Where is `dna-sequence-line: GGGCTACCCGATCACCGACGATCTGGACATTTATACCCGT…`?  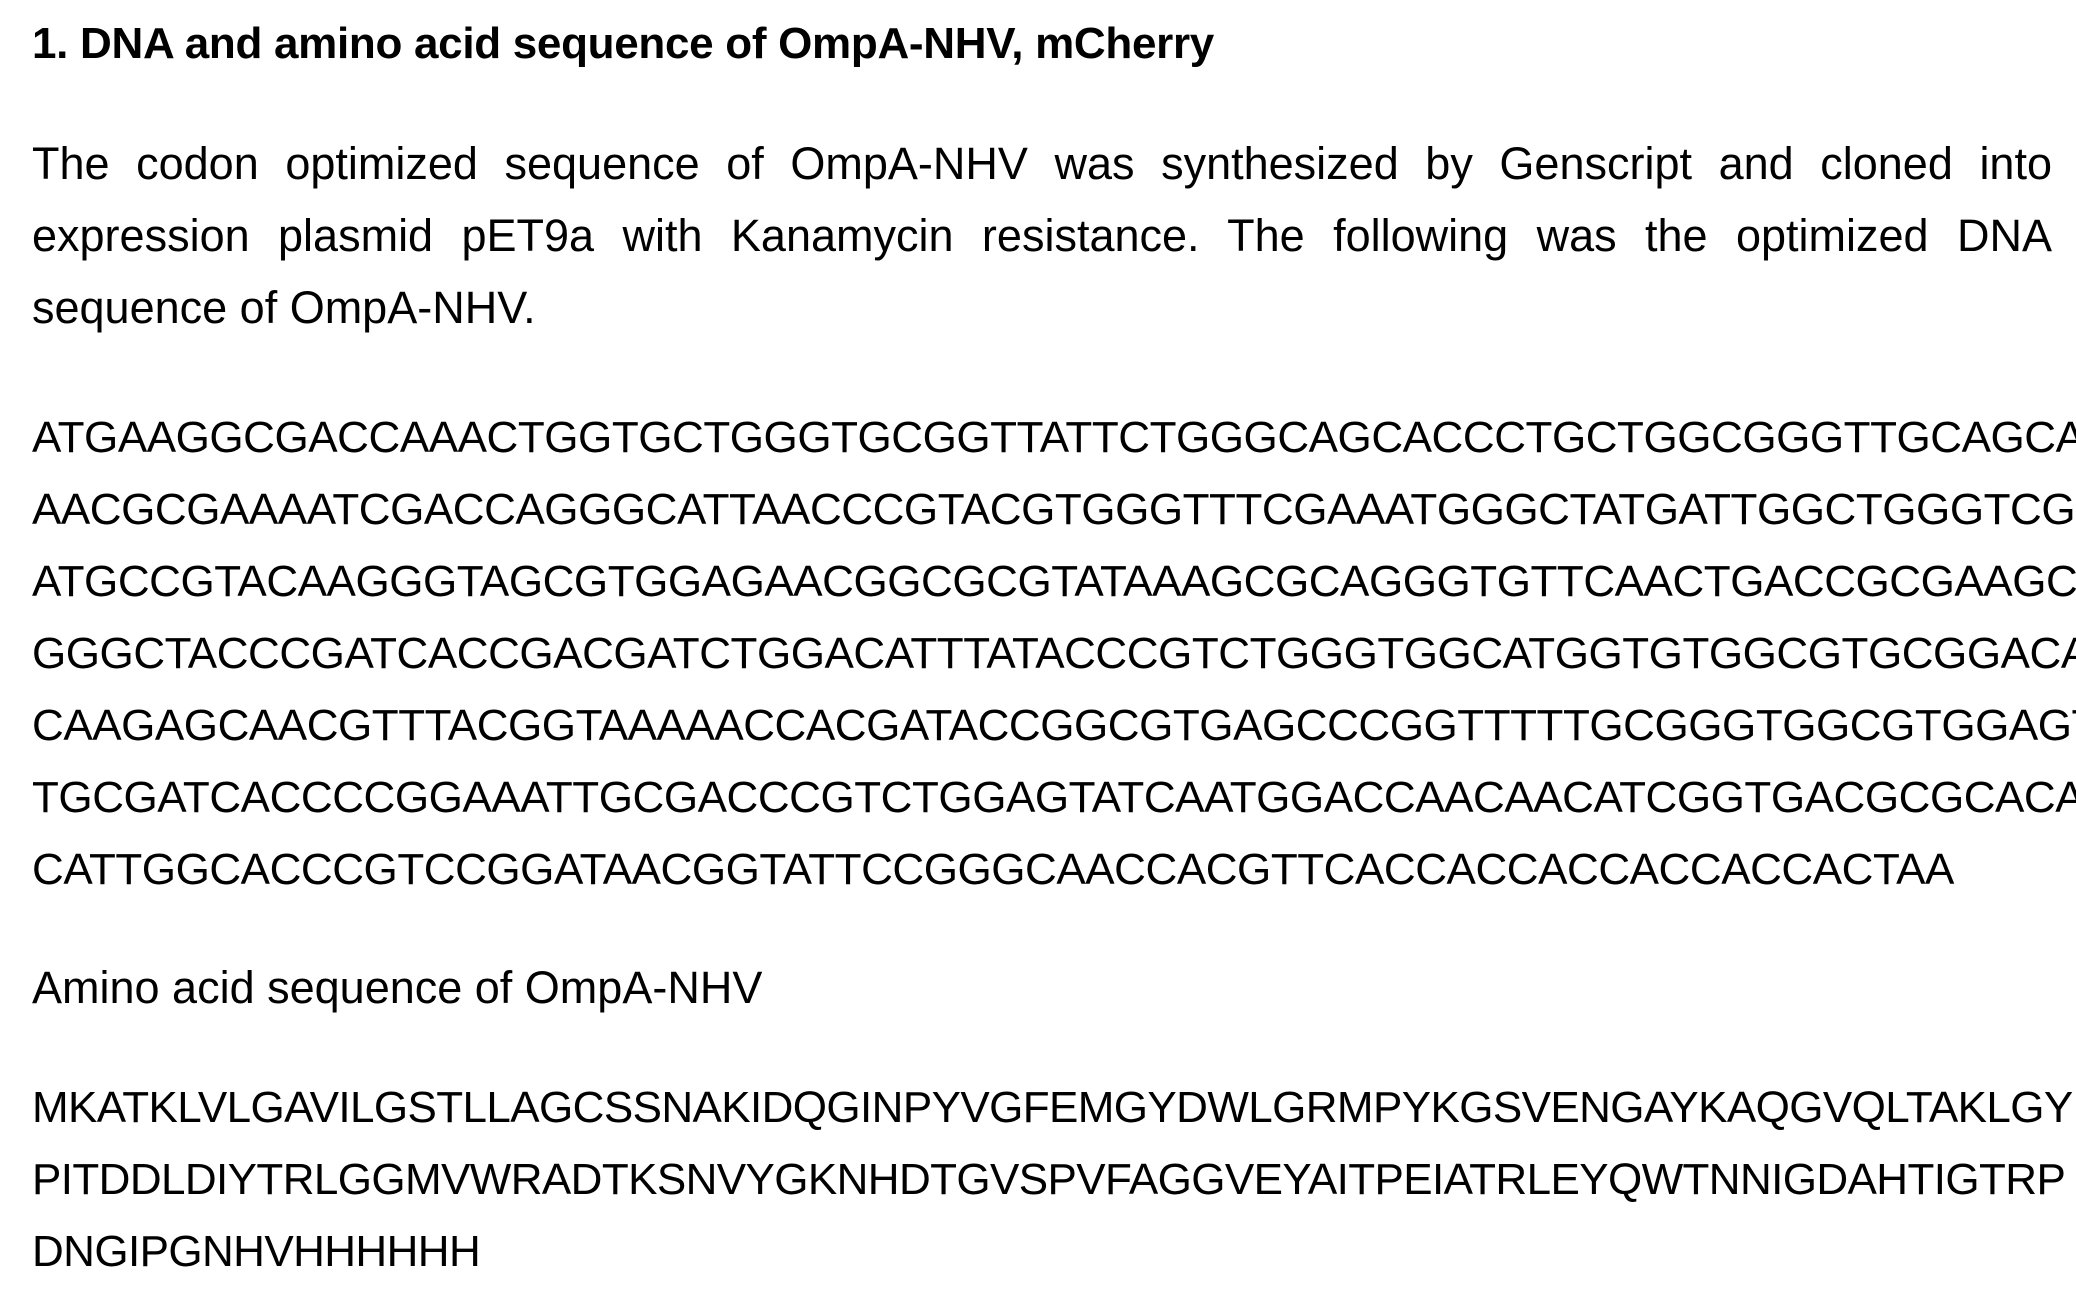 dna-sequence-line: GGGCTACCCGATCACCGACGATCTGGACATTTATACCCGT… is located at coordinates (1054, 653).